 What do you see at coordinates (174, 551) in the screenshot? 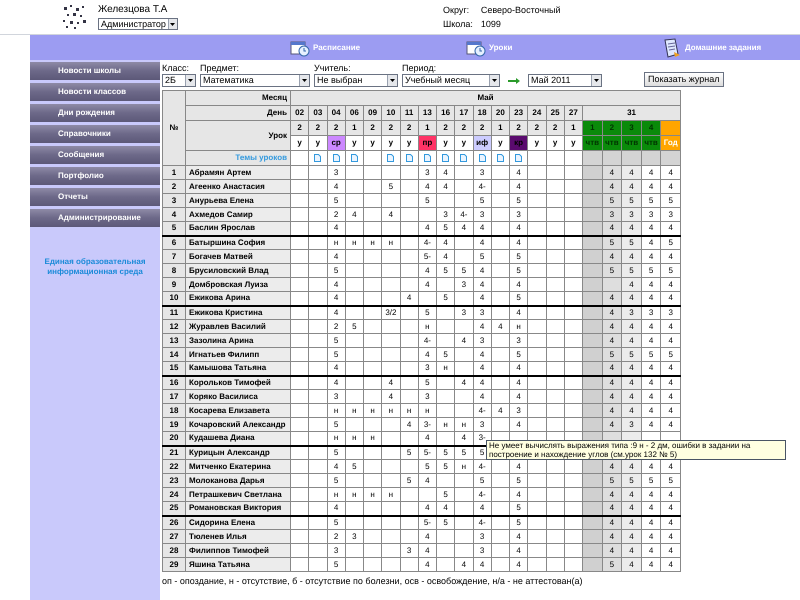
I see `row-number: 28` at bounding box center [174, 551].